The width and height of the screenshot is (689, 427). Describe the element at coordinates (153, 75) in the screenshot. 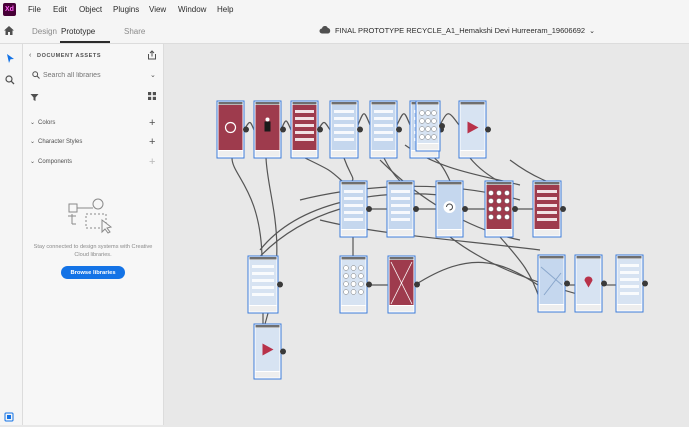

I see `chevron-down-icon: ⌄` at that location.